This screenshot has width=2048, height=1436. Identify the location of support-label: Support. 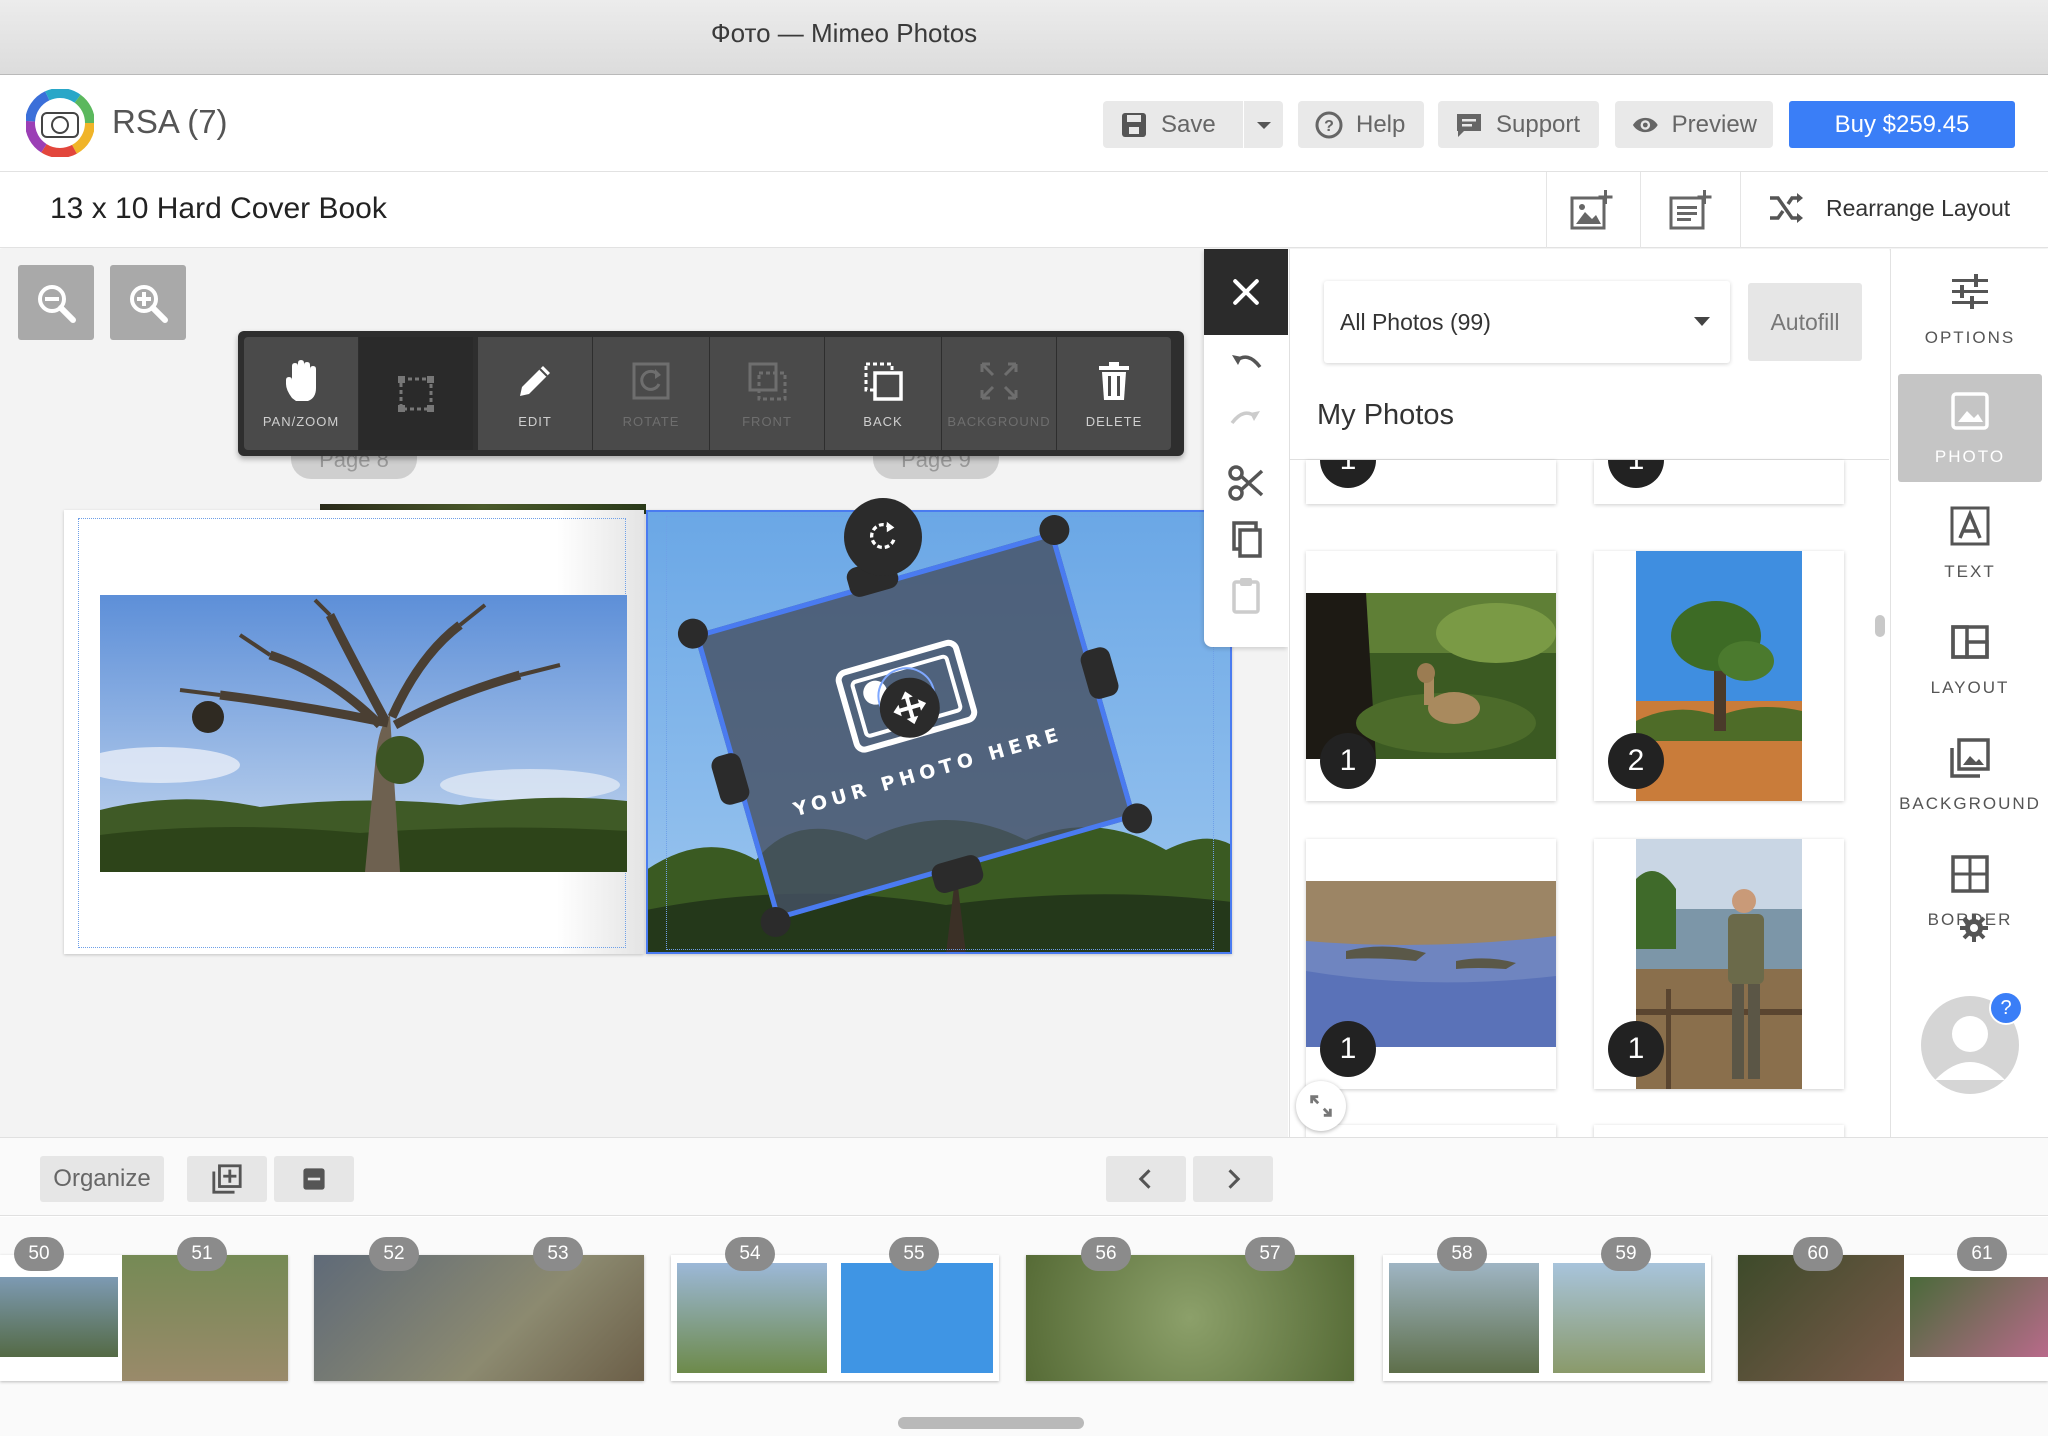
(1538, 124).